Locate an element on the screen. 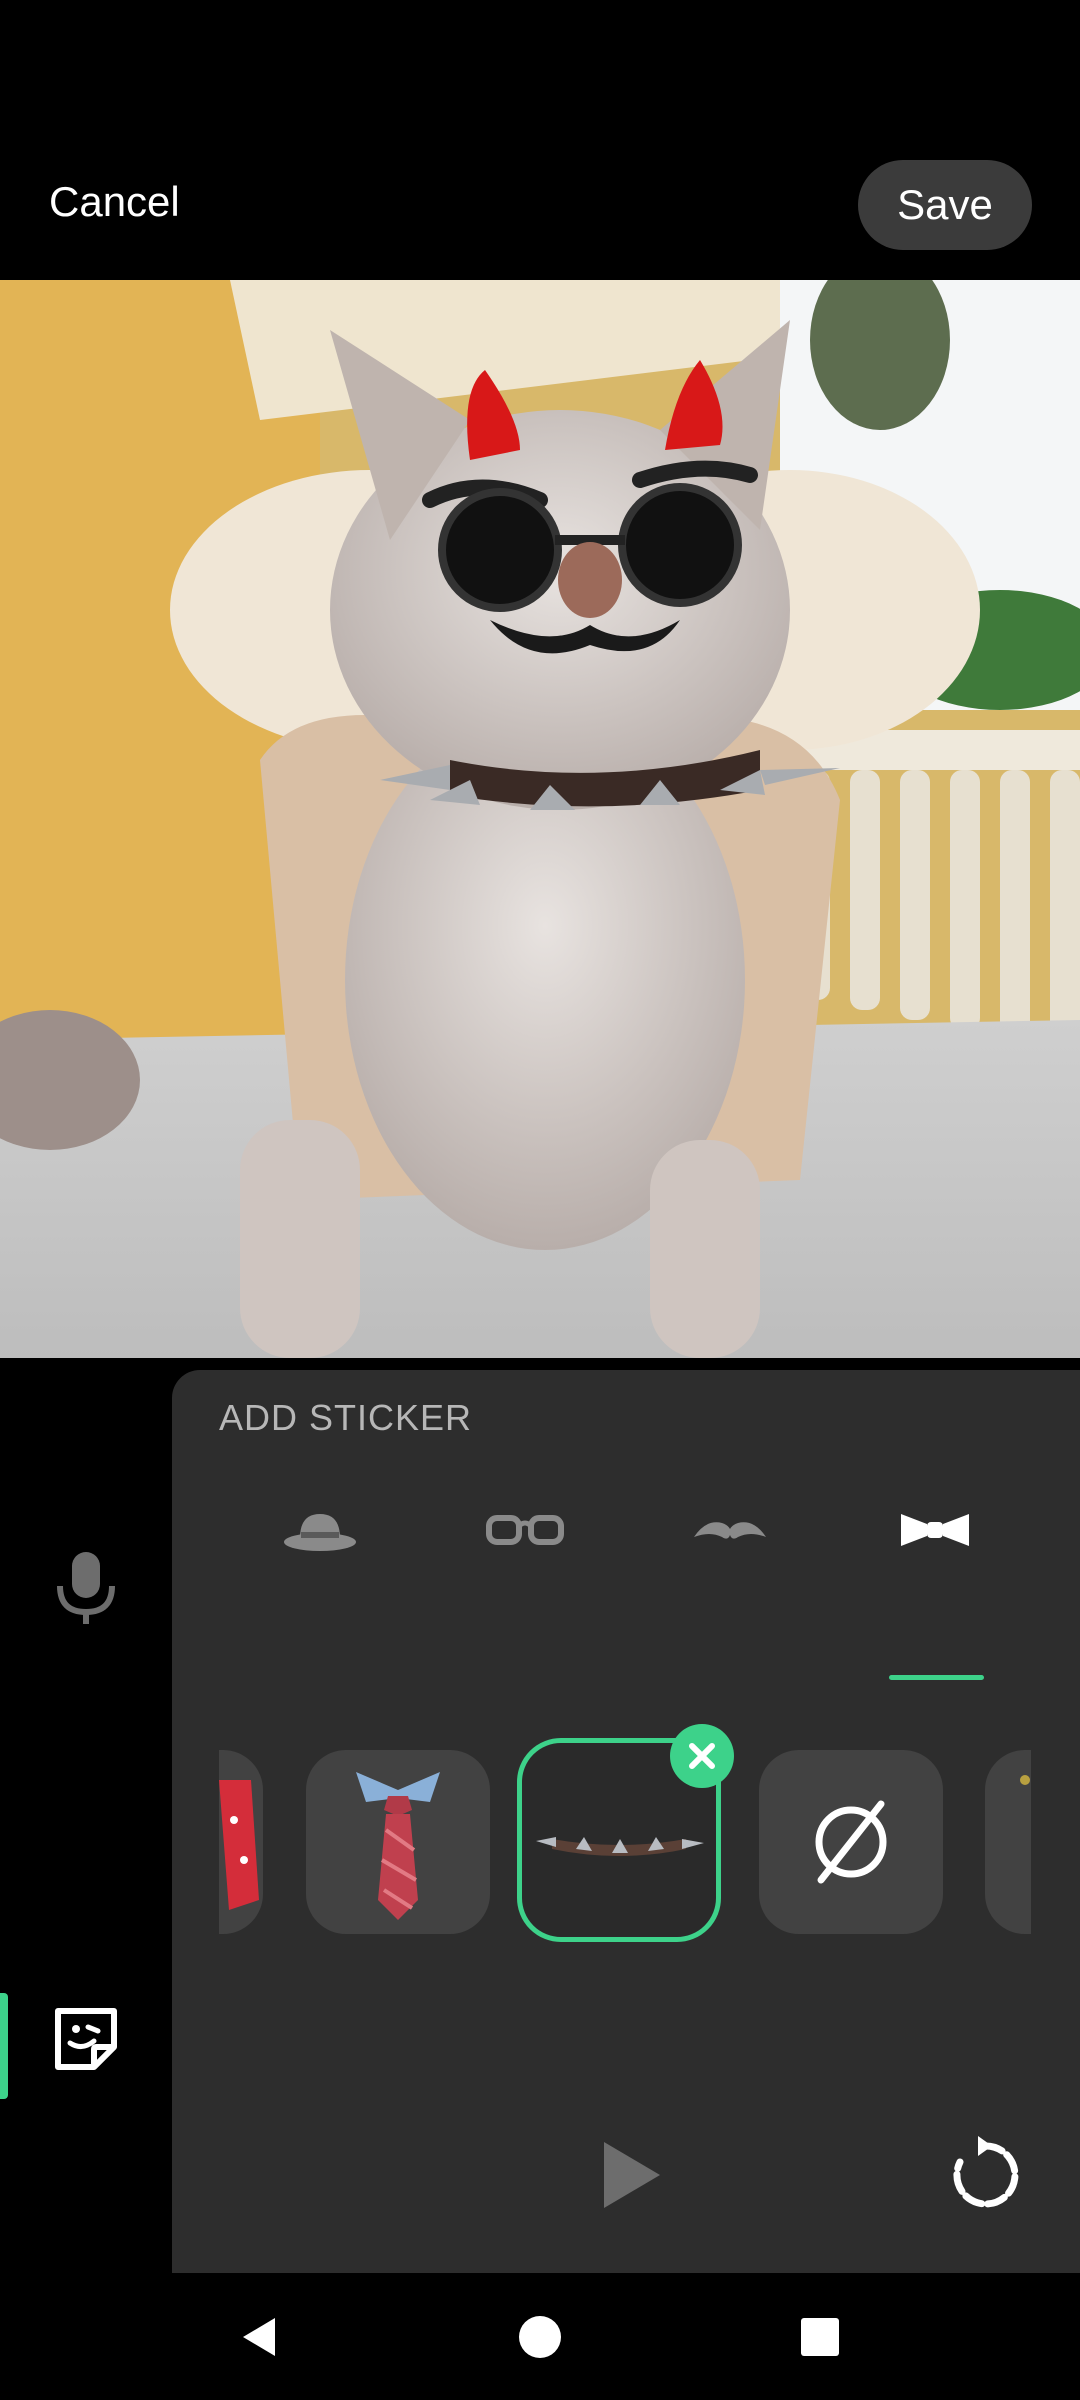 The height and width of the screenshot is (2400, 1080). home-circle-icon is located at coordinates (540, 2336).